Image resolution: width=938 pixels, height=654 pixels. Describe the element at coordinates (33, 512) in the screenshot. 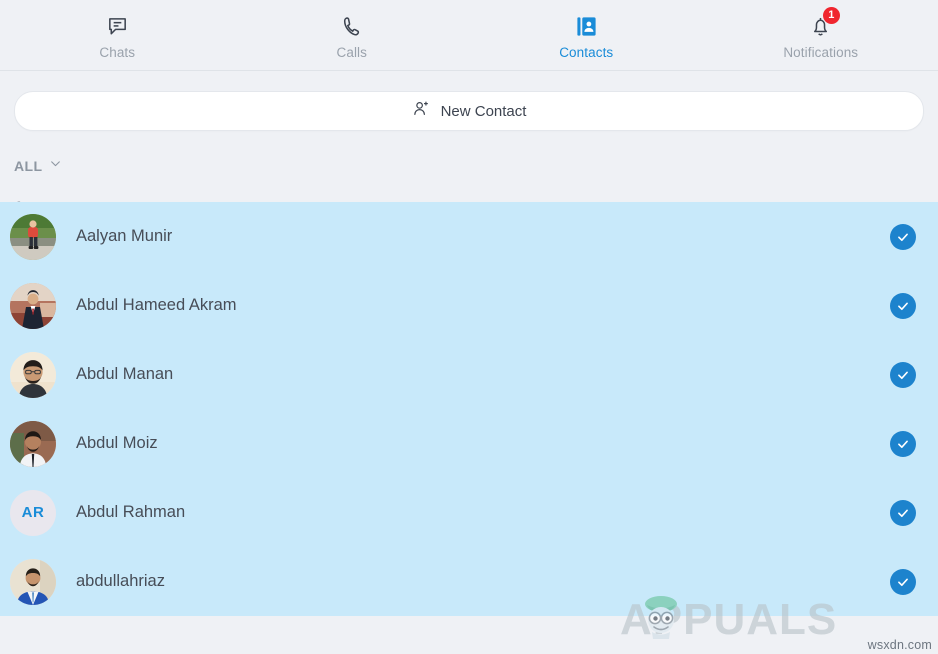

I see `avatar: AR` at that location.